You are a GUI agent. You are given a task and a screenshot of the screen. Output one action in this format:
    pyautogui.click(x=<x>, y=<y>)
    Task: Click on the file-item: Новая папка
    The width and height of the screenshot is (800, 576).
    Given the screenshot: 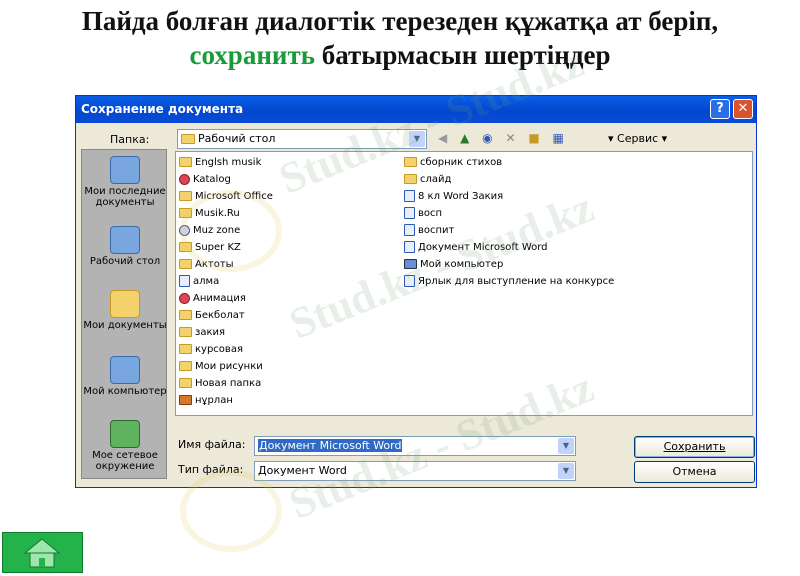 What is the action you would take?
    pyautogui.click(x=220, y=384)
    